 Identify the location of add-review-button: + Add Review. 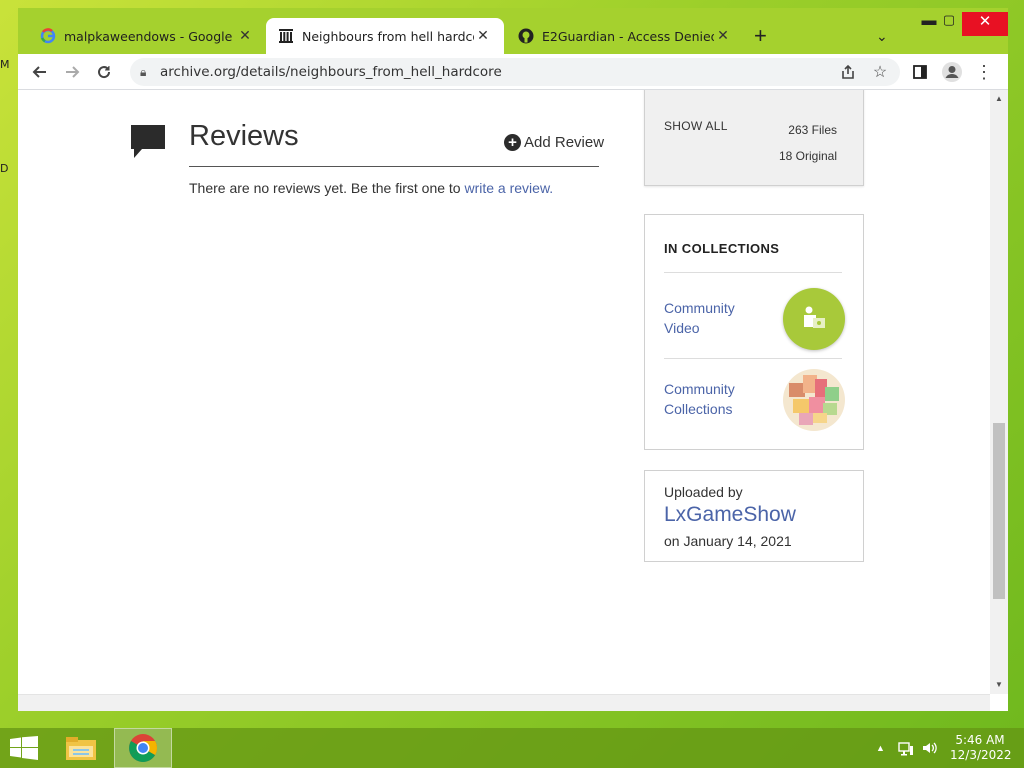
(554, 142).